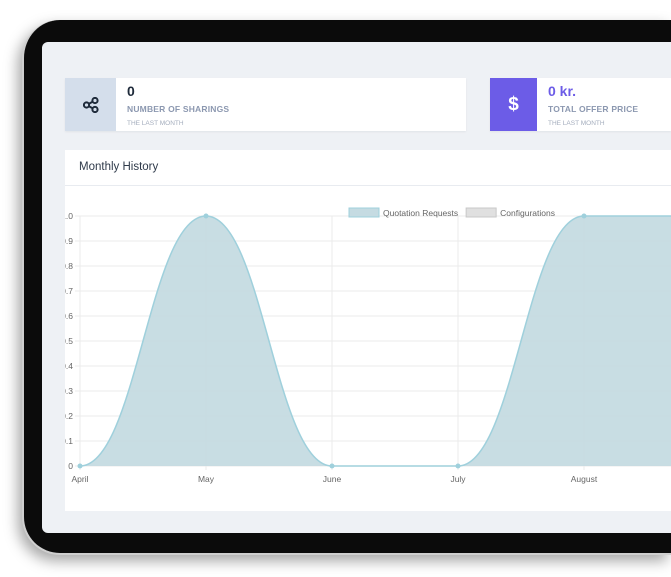 The width and height of the screenshot is (671, 577). I want to click on y-tick-label: 0.4, so click(69, 366).